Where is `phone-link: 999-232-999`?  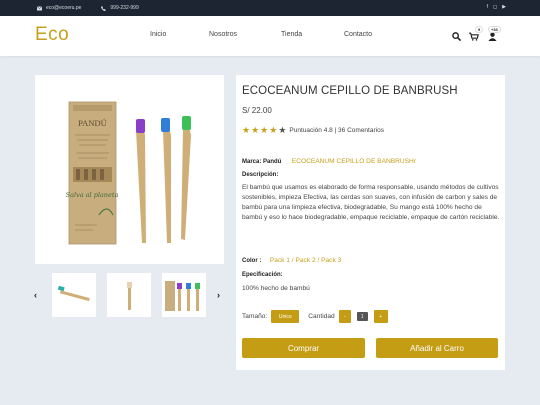 phone-link: 999-232-999 is located at coordinates (124, 8).